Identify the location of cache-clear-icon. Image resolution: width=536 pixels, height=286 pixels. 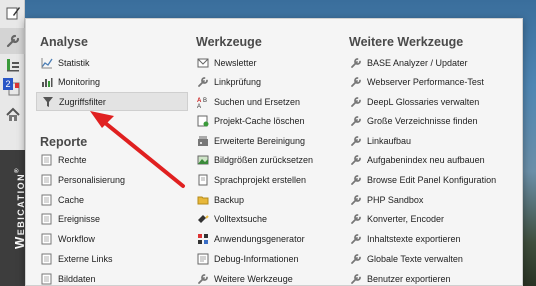
(202, 120).